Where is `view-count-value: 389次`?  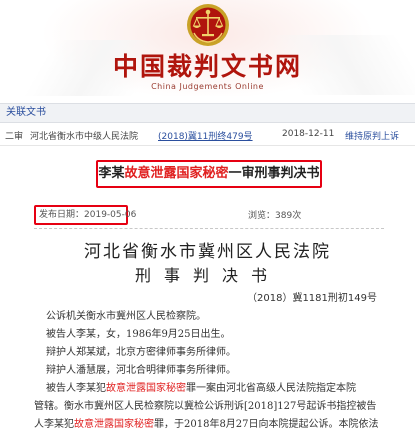
view-count-value: 389次 is located at coordinates (288, 216).